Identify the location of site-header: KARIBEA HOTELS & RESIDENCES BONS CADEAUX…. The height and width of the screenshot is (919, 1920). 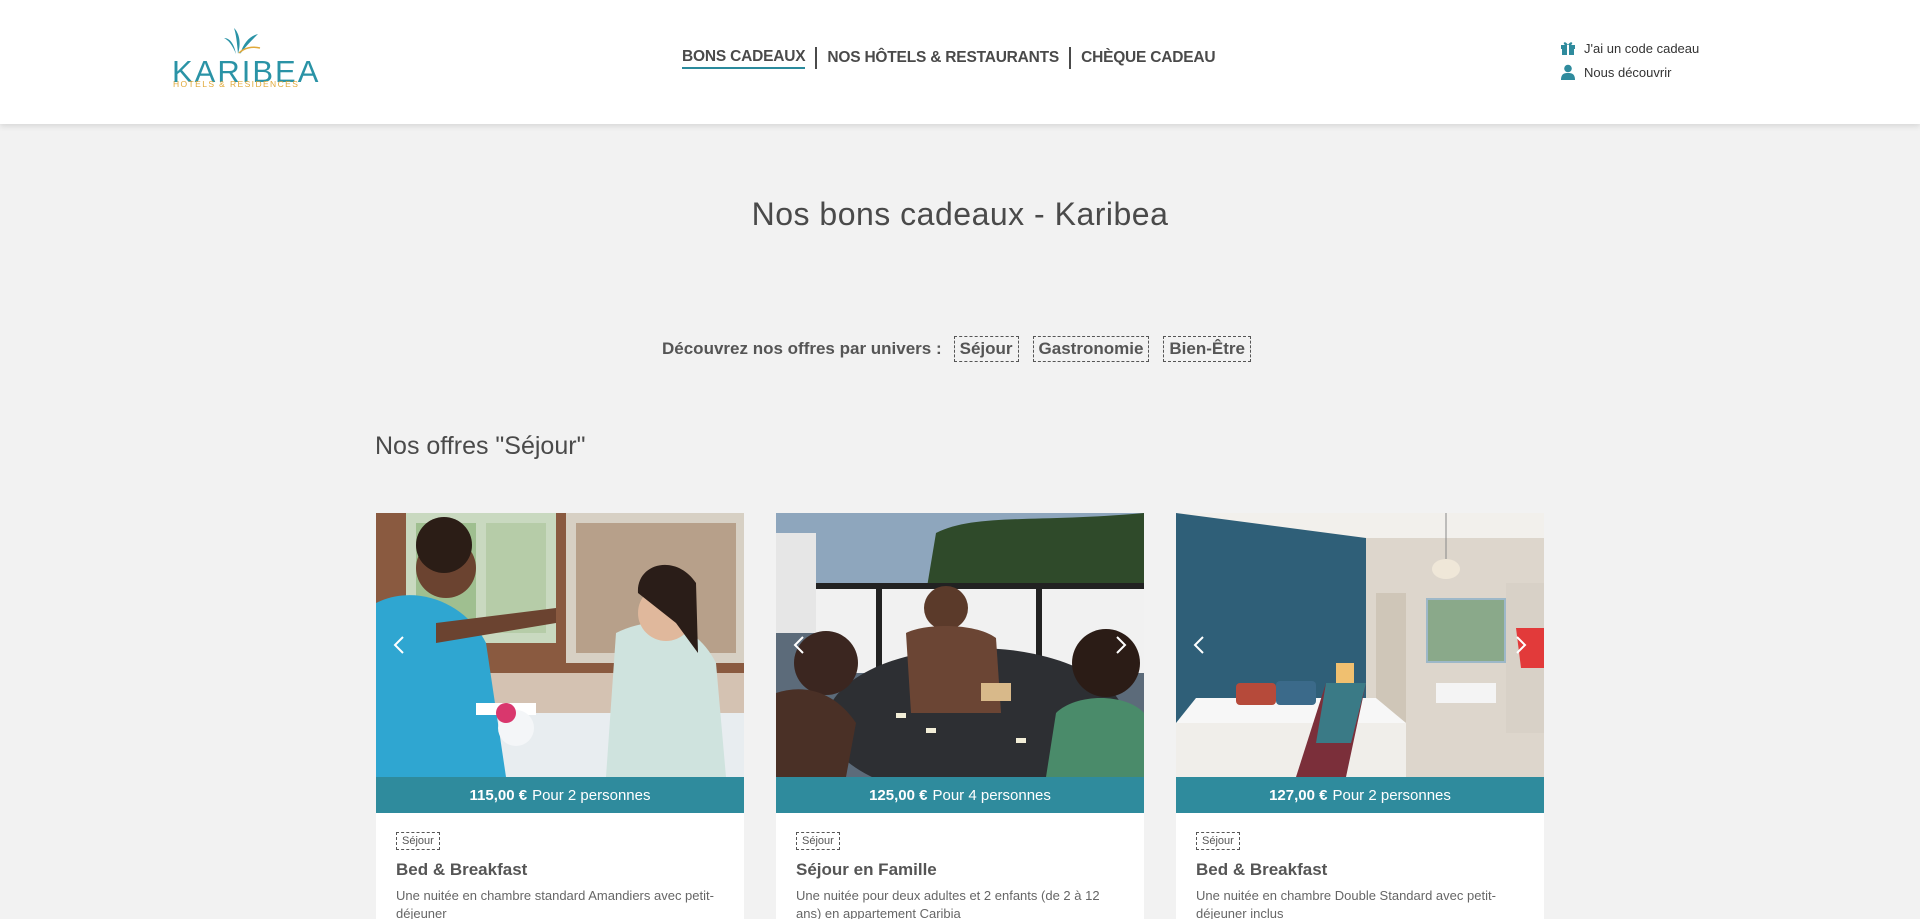
(960, 62).